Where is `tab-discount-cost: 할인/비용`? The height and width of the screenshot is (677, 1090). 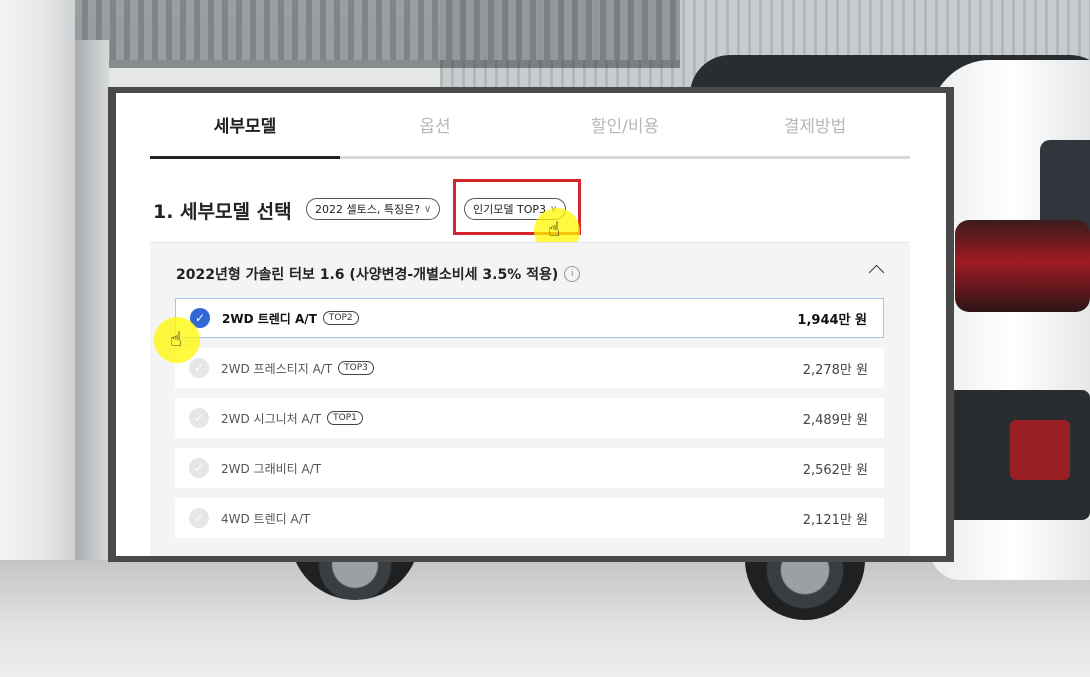 tab-discount-cost: 할인/비용 is located at coordinates (625, 124).